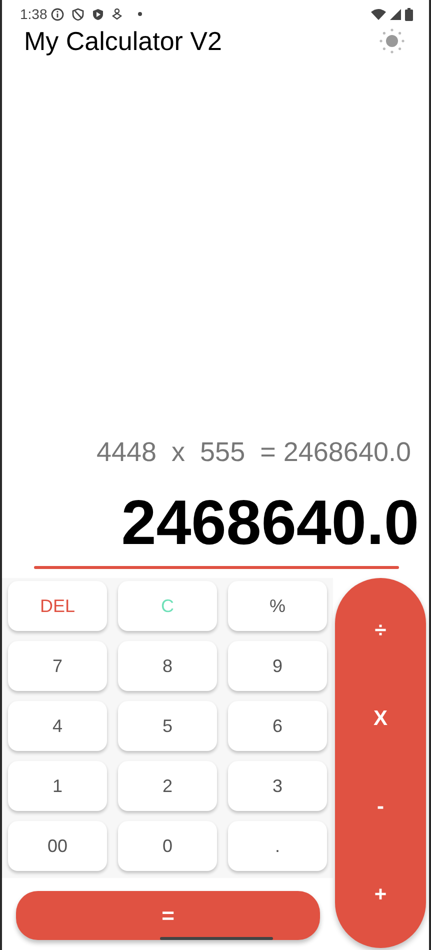 This screenshot has width=431, height=950. I want to click on key-button: 1, so click(57, 786).